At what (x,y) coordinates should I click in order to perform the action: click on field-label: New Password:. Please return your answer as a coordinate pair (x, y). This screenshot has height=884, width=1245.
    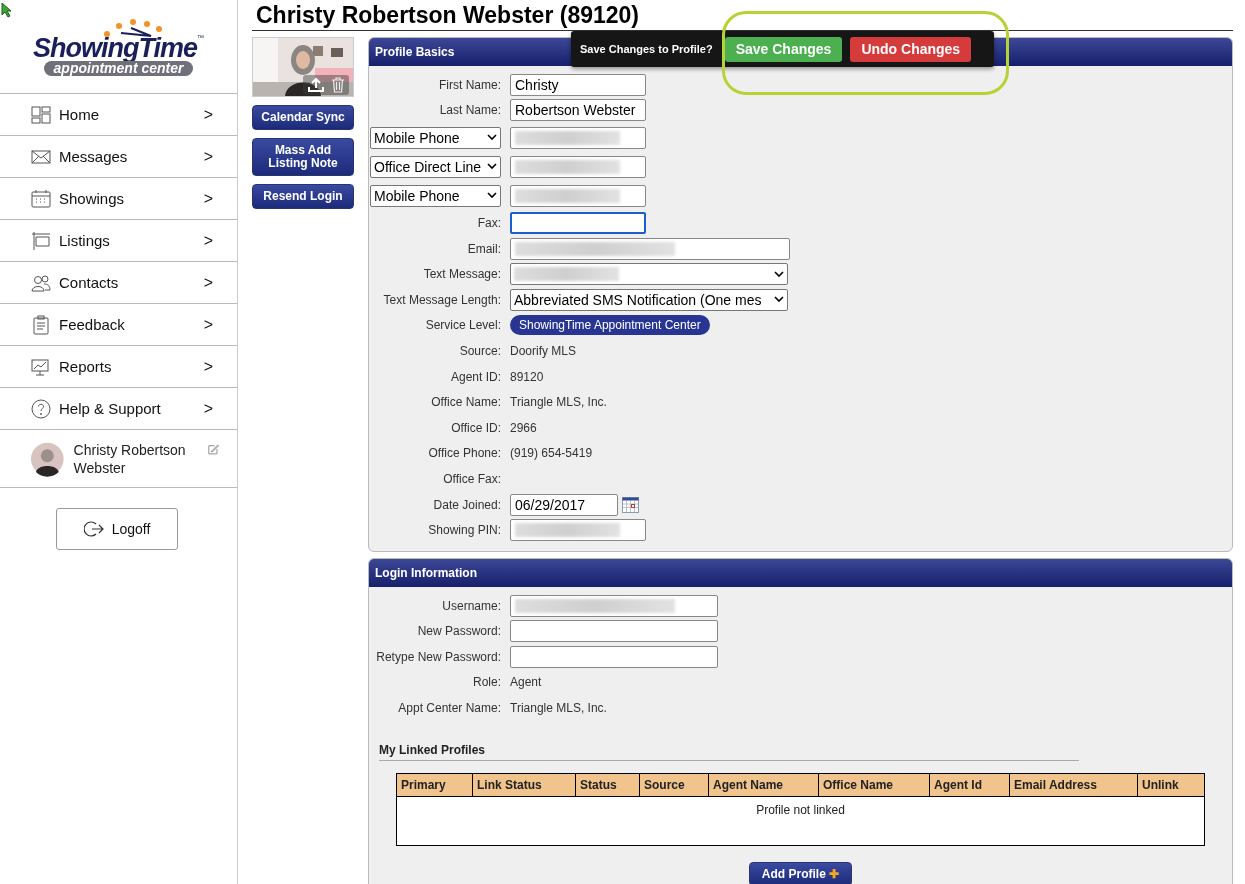
    Looking at the image, I should click on (459, 631).